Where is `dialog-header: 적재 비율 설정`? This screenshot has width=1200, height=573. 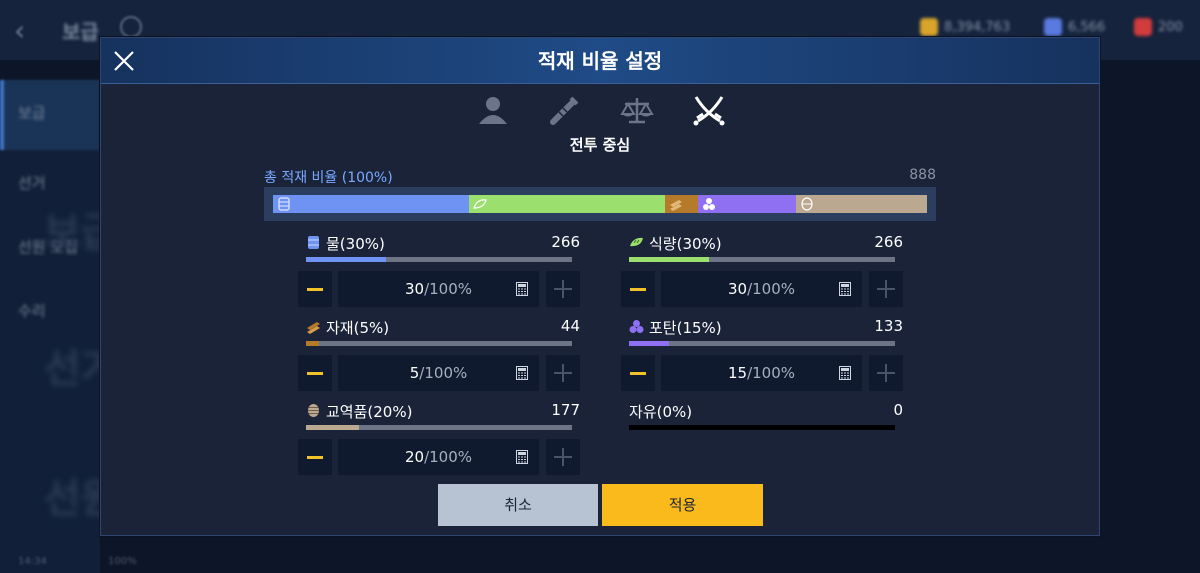
dialog-header: 적재 비율 설정 is located at coordinates (600, 61).